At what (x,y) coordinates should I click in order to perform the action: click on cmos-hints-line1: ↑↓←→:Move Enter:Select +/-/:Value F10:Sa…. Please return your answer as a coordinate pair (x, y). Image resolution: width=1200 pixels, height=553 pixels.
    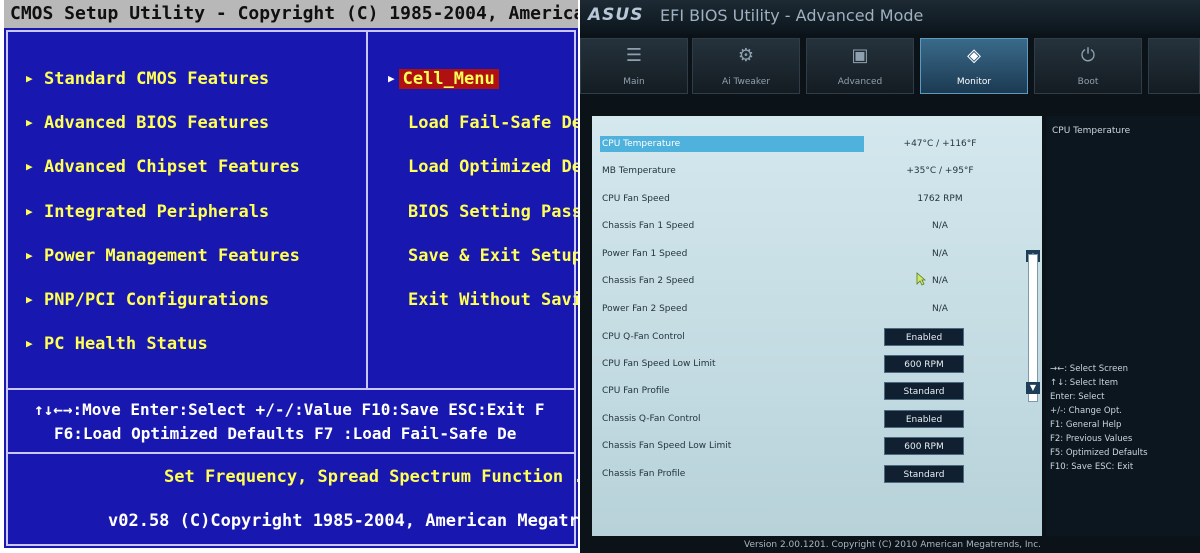
    Looking at the image, I should click on (289, 409).